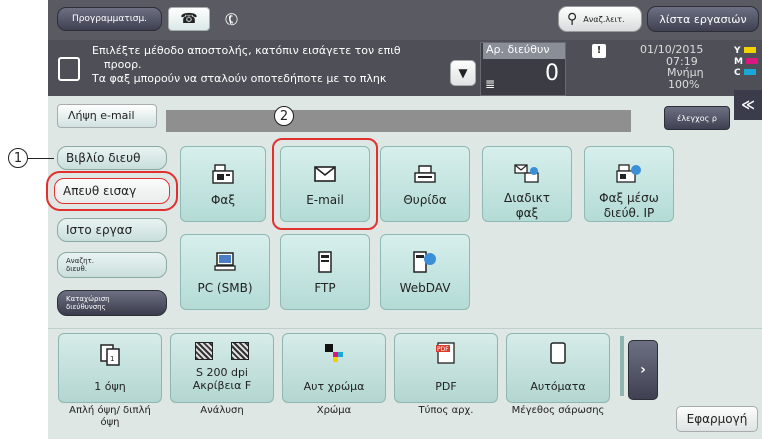  Describe the element at coordinates (524, 51) in the screenshot. I see `destination-count-label: Αρ. διεύθυν` at that location.